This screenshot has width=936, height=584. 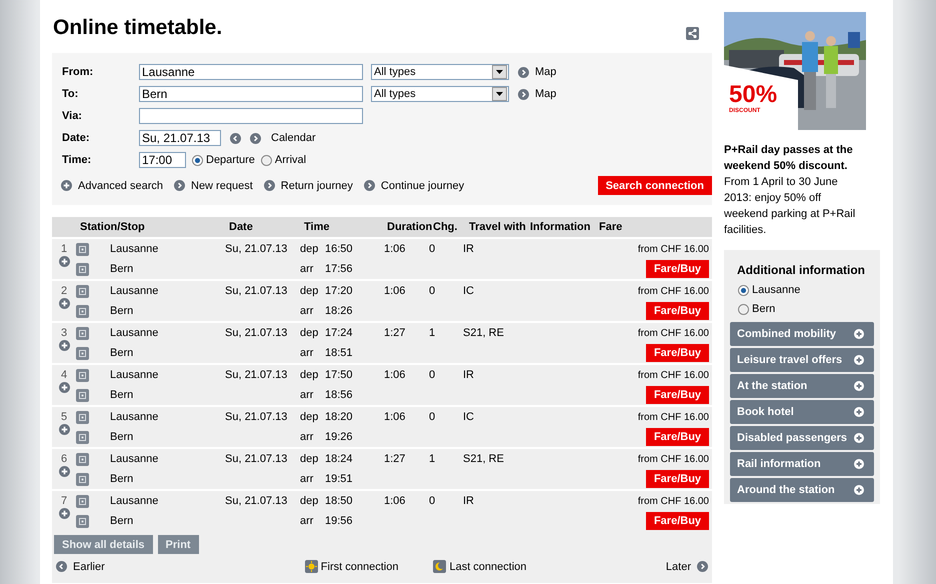 What do you see at coordinates (137, 28) in the screenshot?
I see `page-title: Online timetable.` at bounding box center [137, 28].